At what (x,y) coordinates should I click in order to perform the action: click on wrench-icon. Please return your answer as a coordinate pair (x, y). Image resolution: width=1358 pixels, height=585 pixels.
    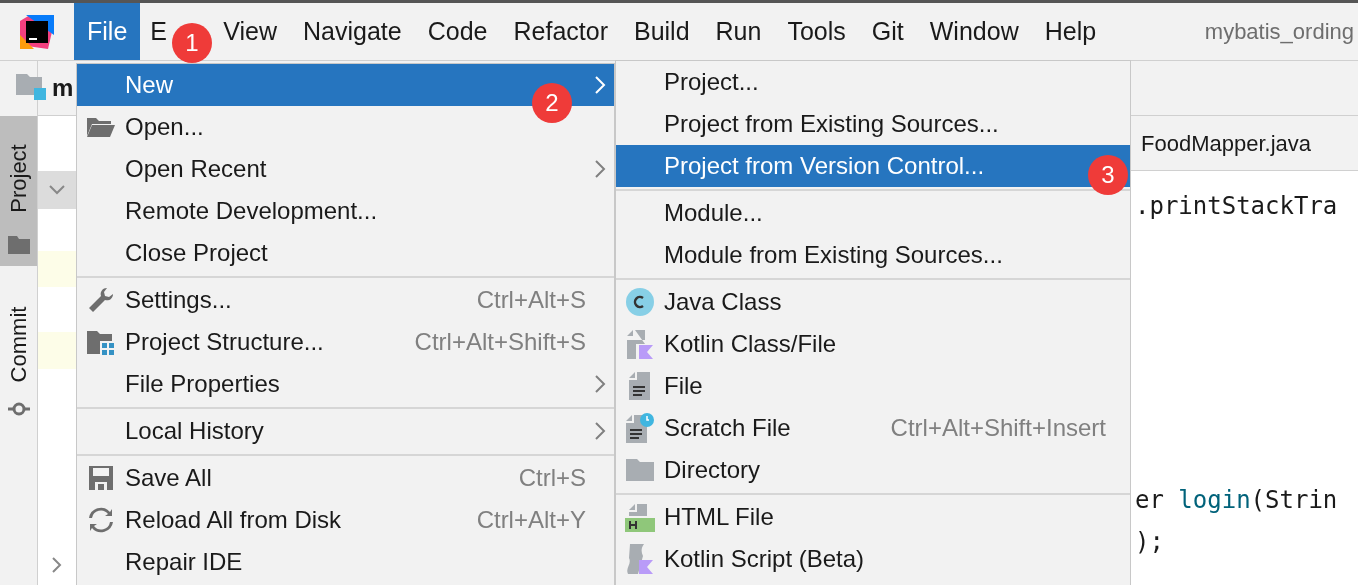
    Looking at the image, I should click on (101, 300).